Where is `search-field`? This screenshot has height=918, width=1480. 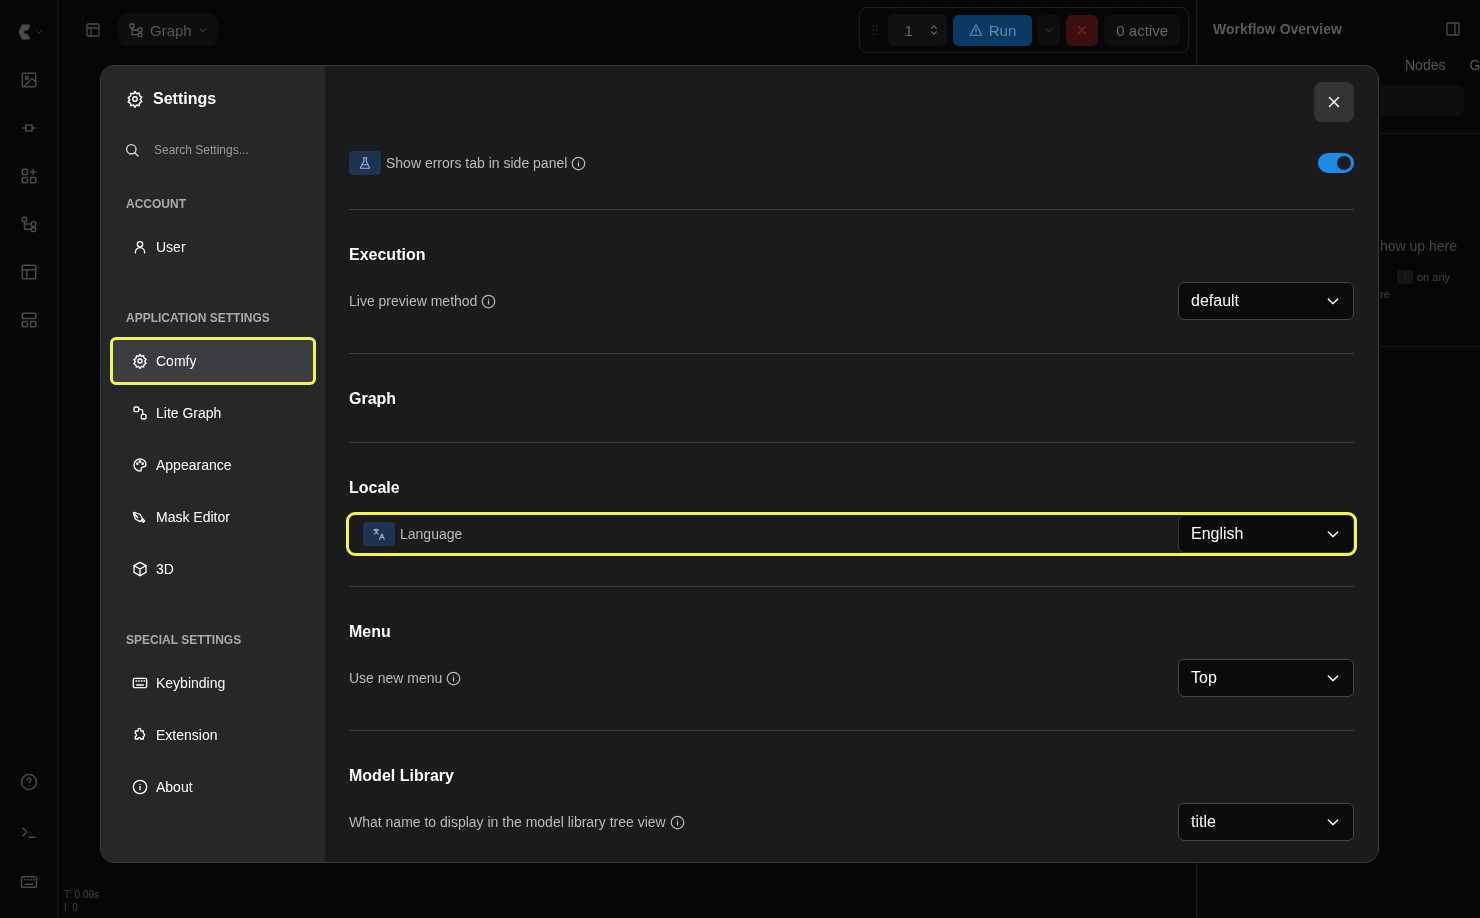
search-field is located at coordinates (1422, 101).